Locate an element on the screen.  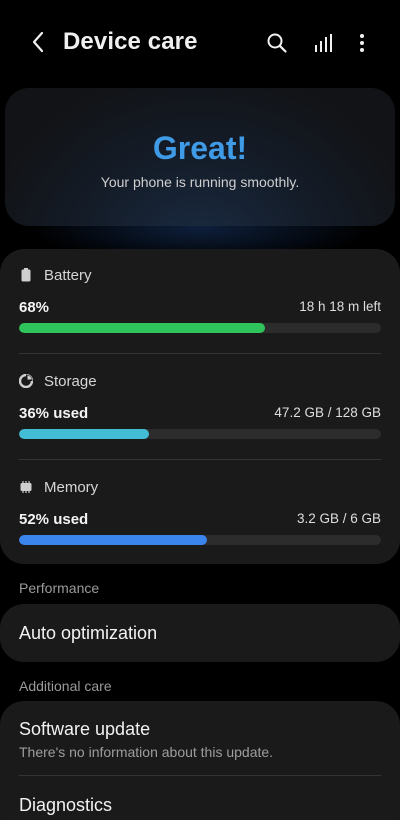
diagnostics-item: Diagnostics is located at coordinates (200, 798).